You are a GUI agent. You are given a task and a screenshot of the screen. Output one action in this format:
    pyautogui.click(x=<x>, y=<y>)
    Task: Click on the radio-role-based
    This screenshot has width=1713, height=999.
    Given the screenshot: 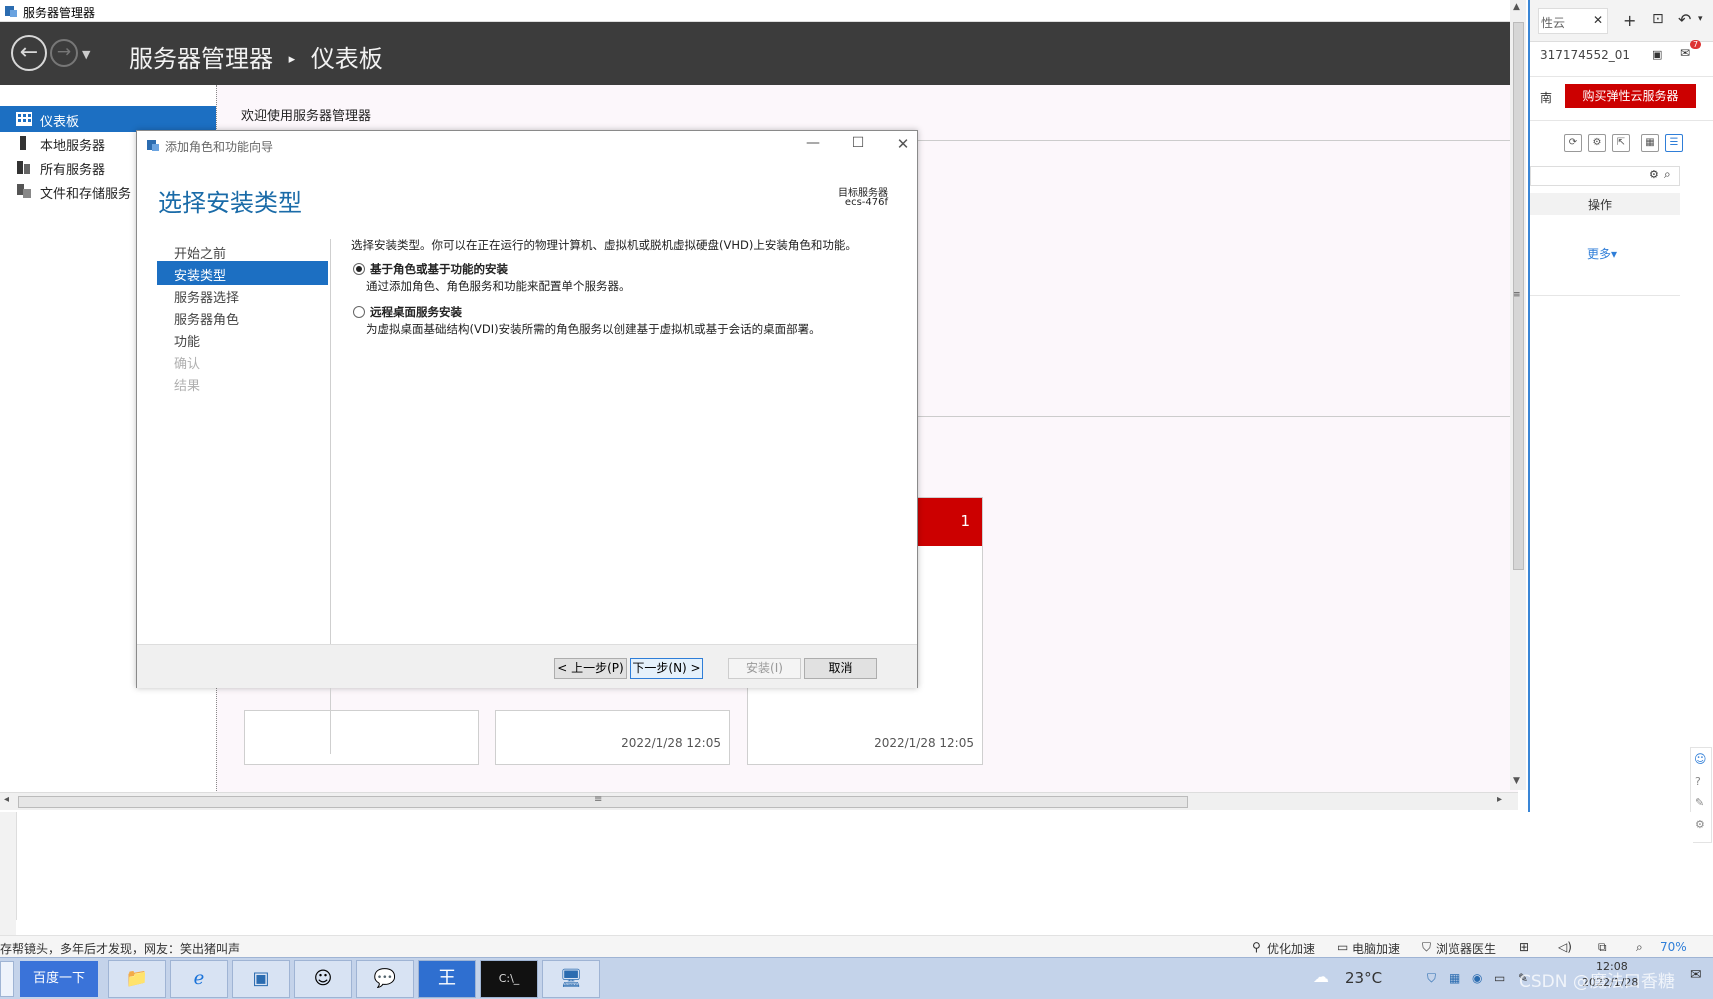 What is the action you would take?
    pyautogui.click(x=359, y=269)
    